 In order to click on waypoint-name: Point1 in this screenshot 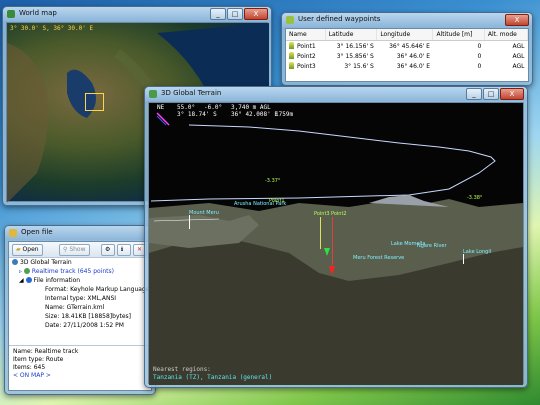, I will do `click(306, 46)`.